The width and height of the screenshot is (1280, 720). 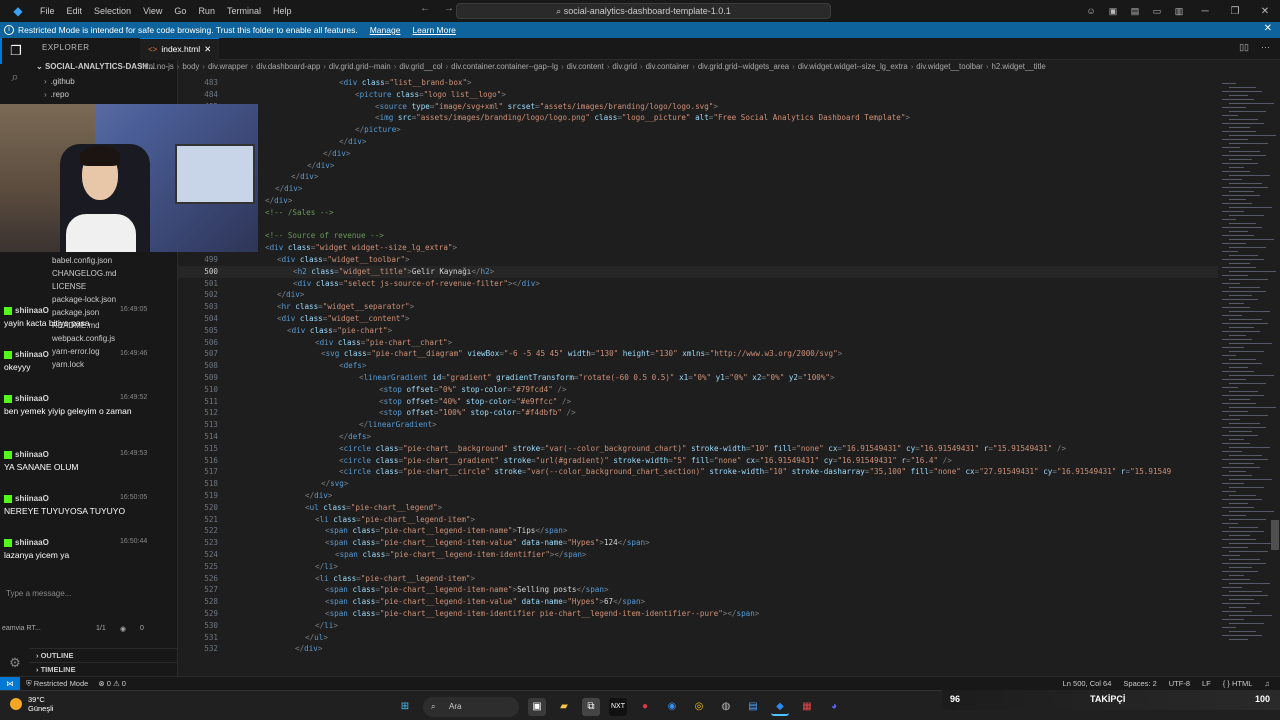 What do you see at coordinates (228, 66) in the screenshot?
I see `breadcrumb-item: div.wrapper` at bounding box center [228, 66].